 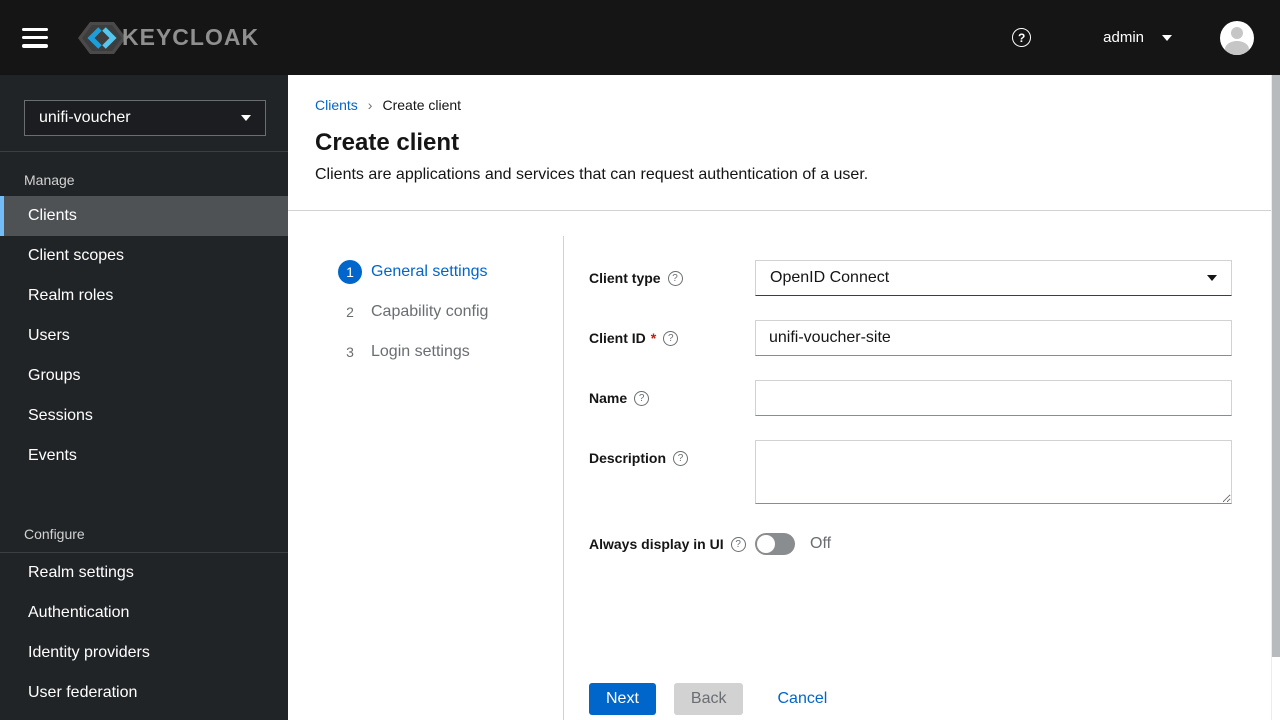 I want to click on sidebar-item-identity-providers: Identity providers, so click(x=144, y=653).